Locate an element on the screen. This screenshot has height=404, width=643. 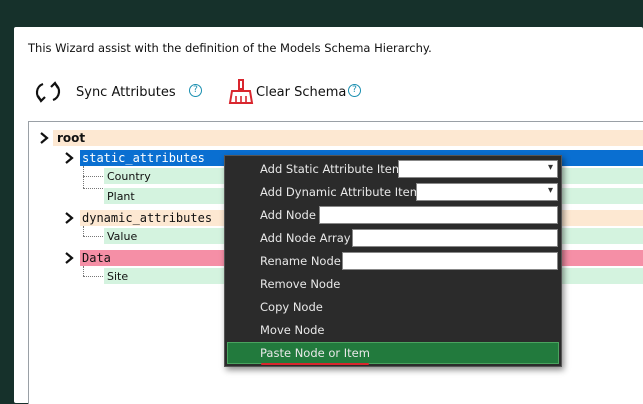
root-label: root is located at coordinates (71, 138).